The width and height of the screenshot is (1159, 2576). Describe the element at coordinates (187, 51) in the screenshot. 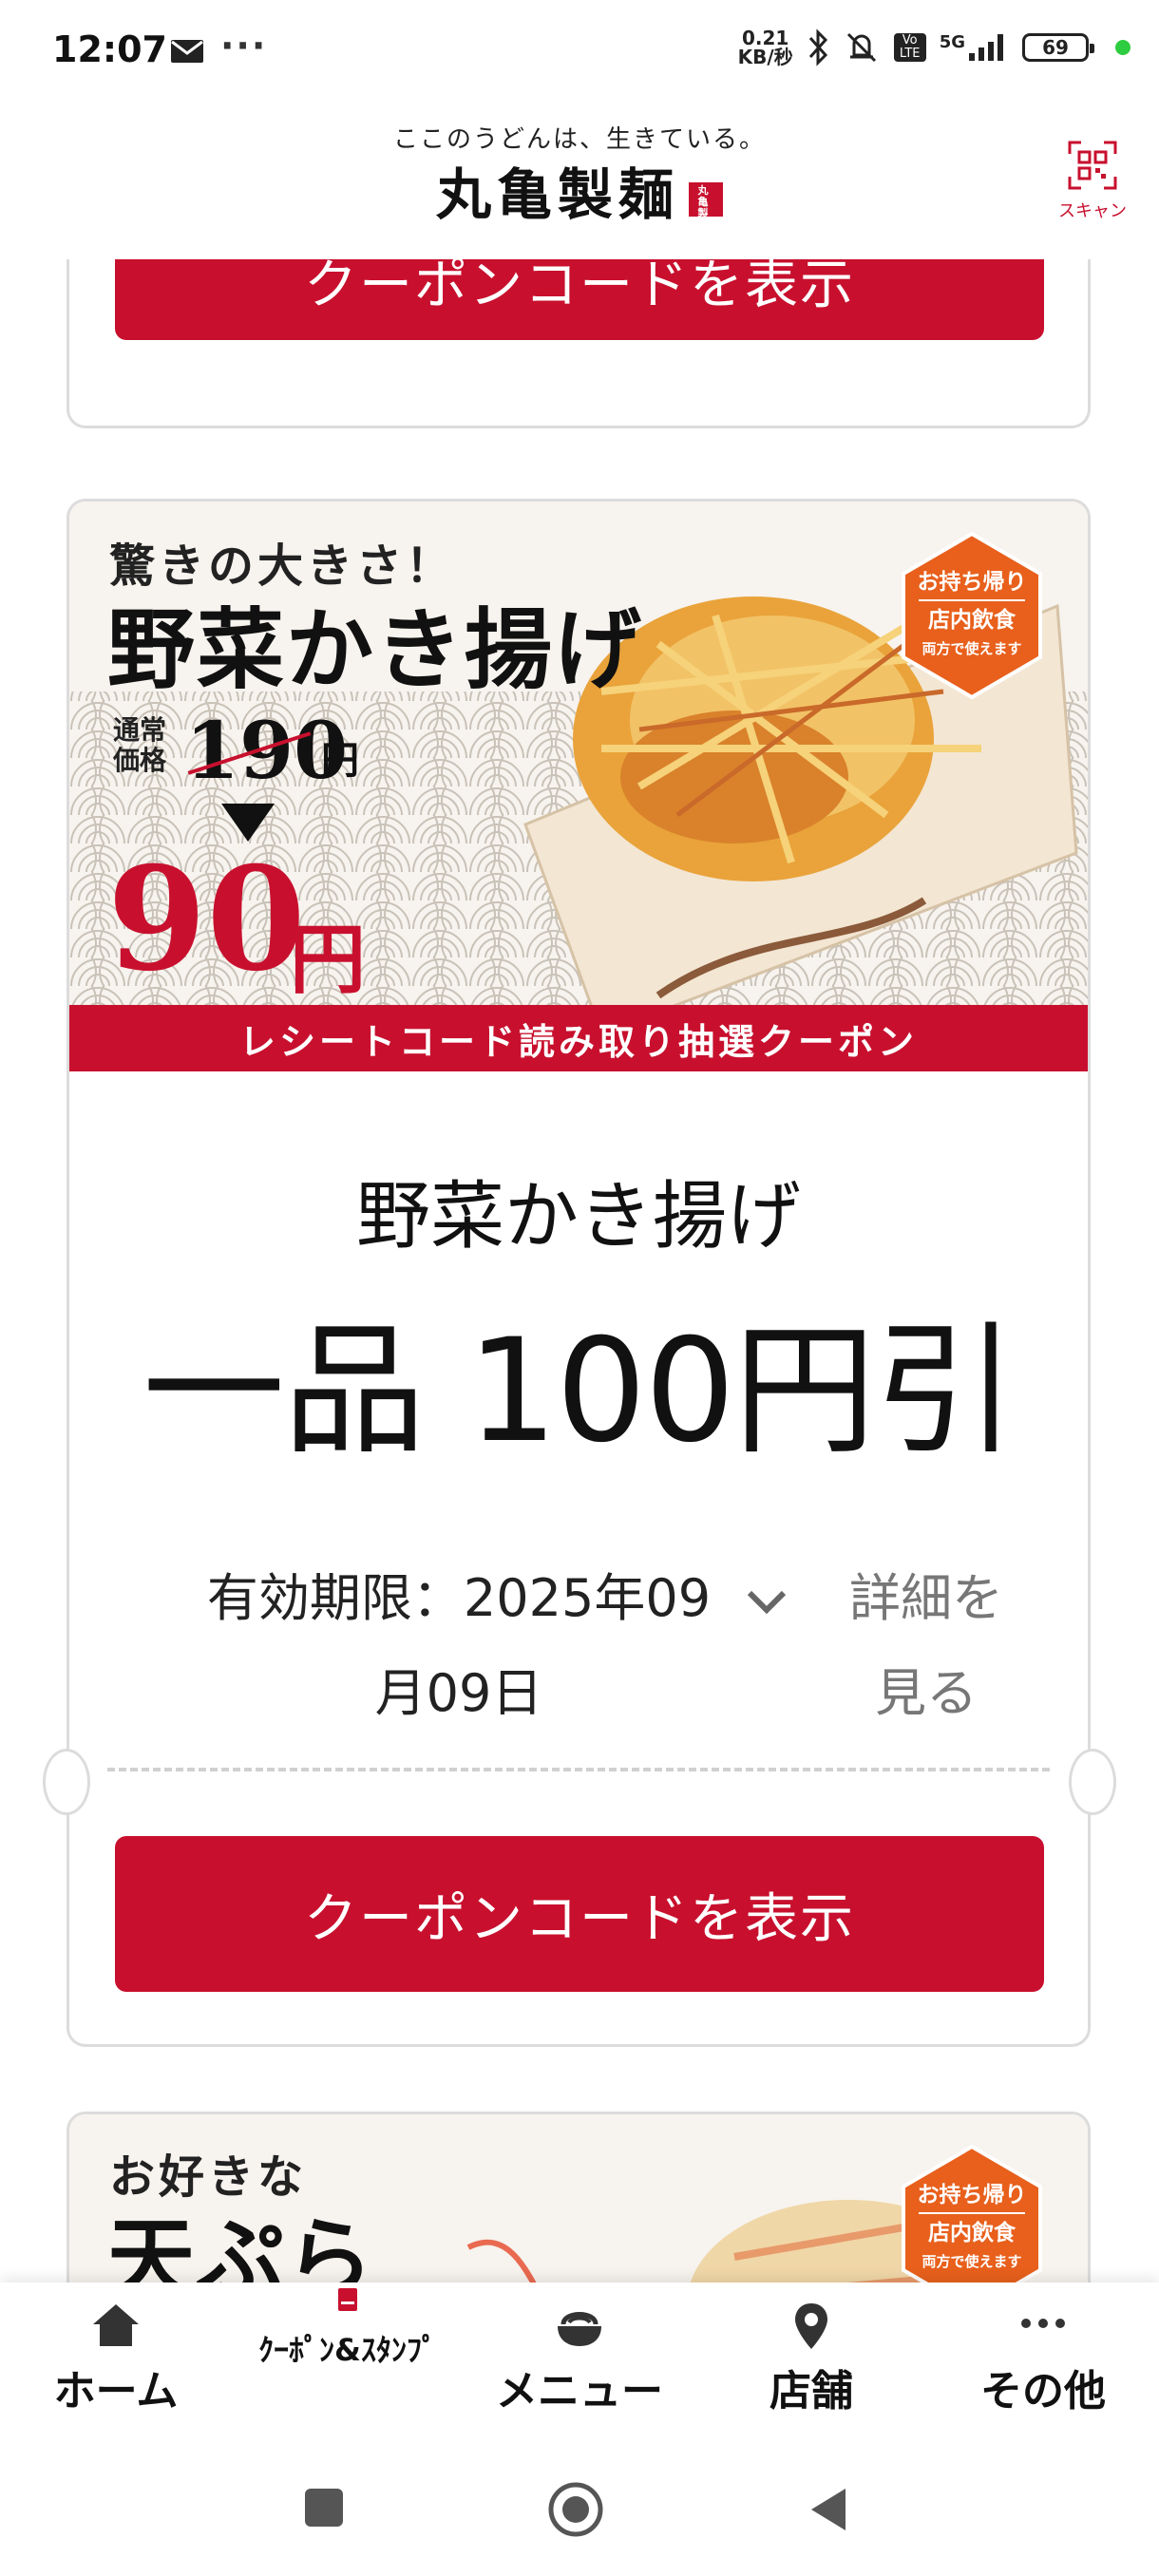

I see `mail-icon` at that location.